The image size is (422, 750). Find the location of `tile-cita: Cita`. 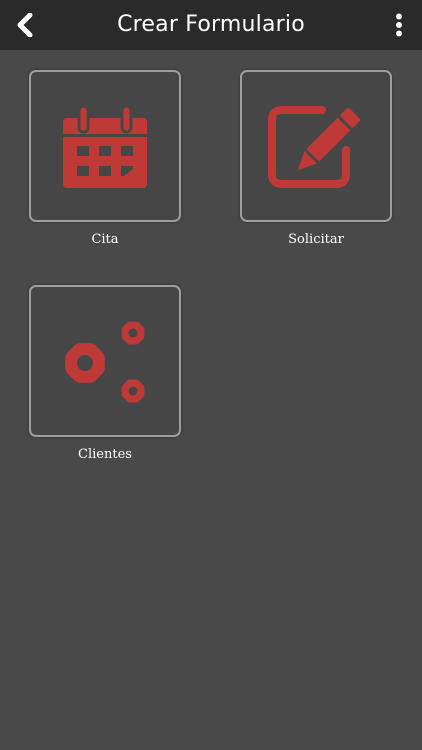

tile-cita: Cita is located at coordinates (105, 158).